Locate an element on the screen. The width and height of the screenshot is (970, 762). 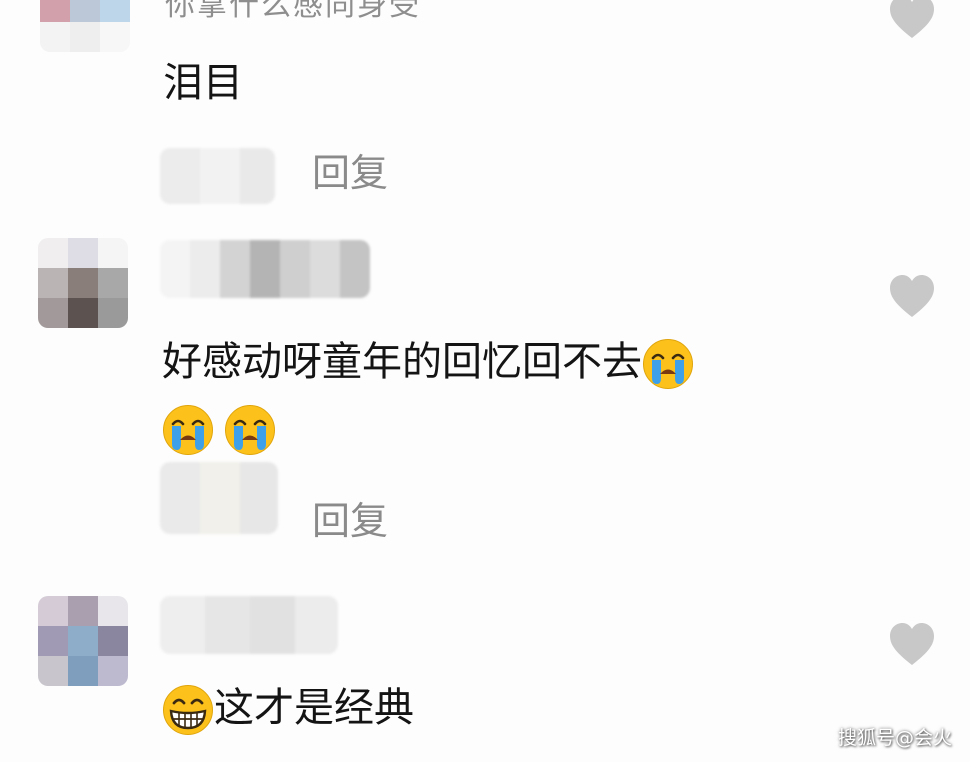
comment-text-label: 这才是经典 is located at coordinates (314, 708).